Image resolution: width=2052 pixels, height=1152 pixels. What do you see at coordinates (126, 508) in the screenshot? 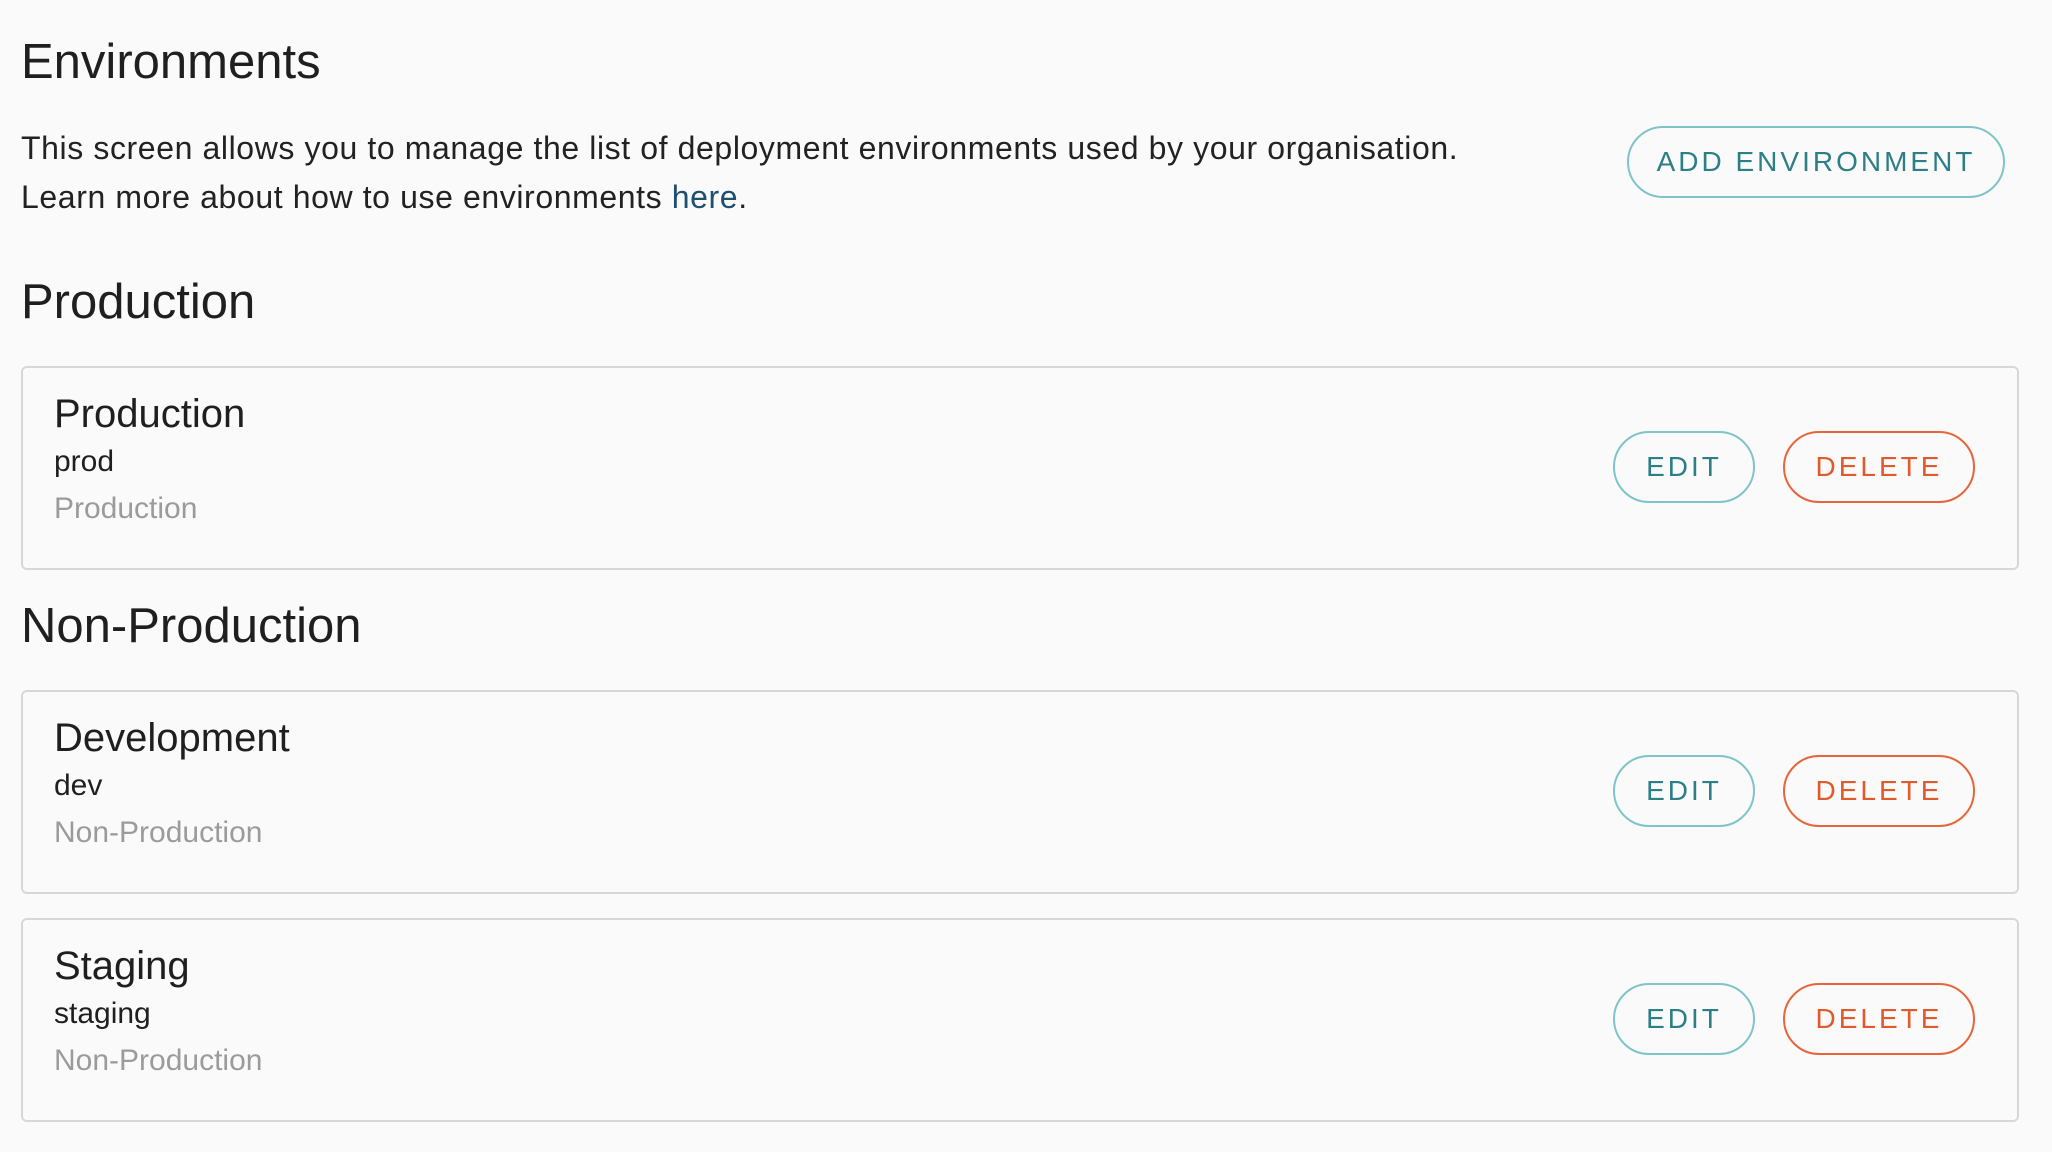
I see `environment-type: Production` at bounding box center [126, 508].